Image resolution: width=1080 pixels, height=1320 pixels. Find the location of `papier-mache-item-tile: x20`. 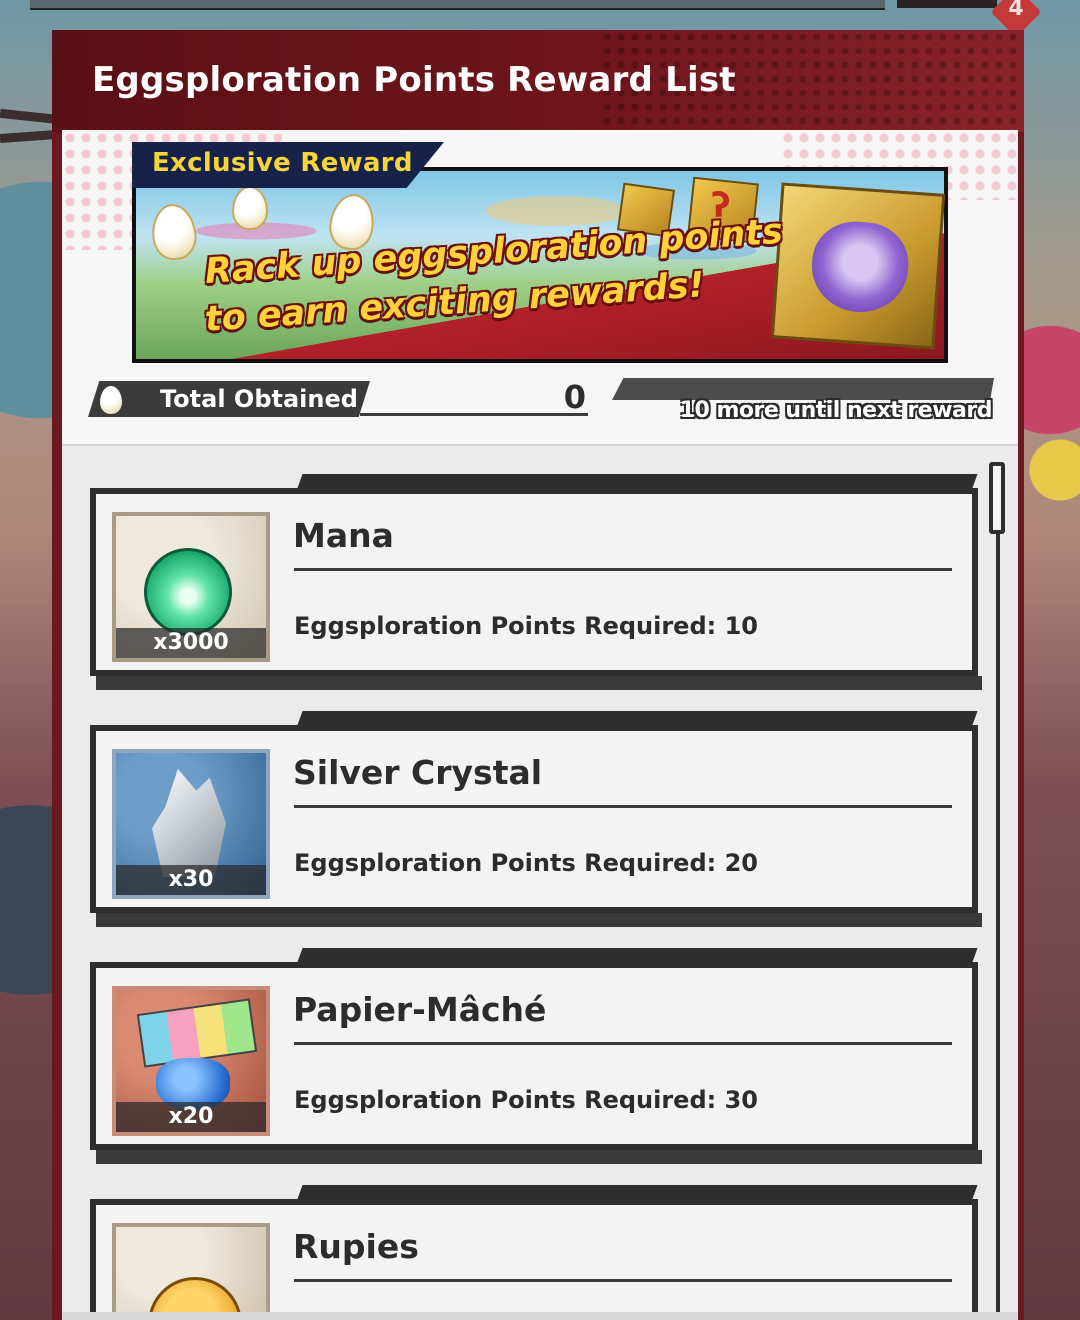

papier-mache-item-tile: x20 is located at coordinates (191, 1061).